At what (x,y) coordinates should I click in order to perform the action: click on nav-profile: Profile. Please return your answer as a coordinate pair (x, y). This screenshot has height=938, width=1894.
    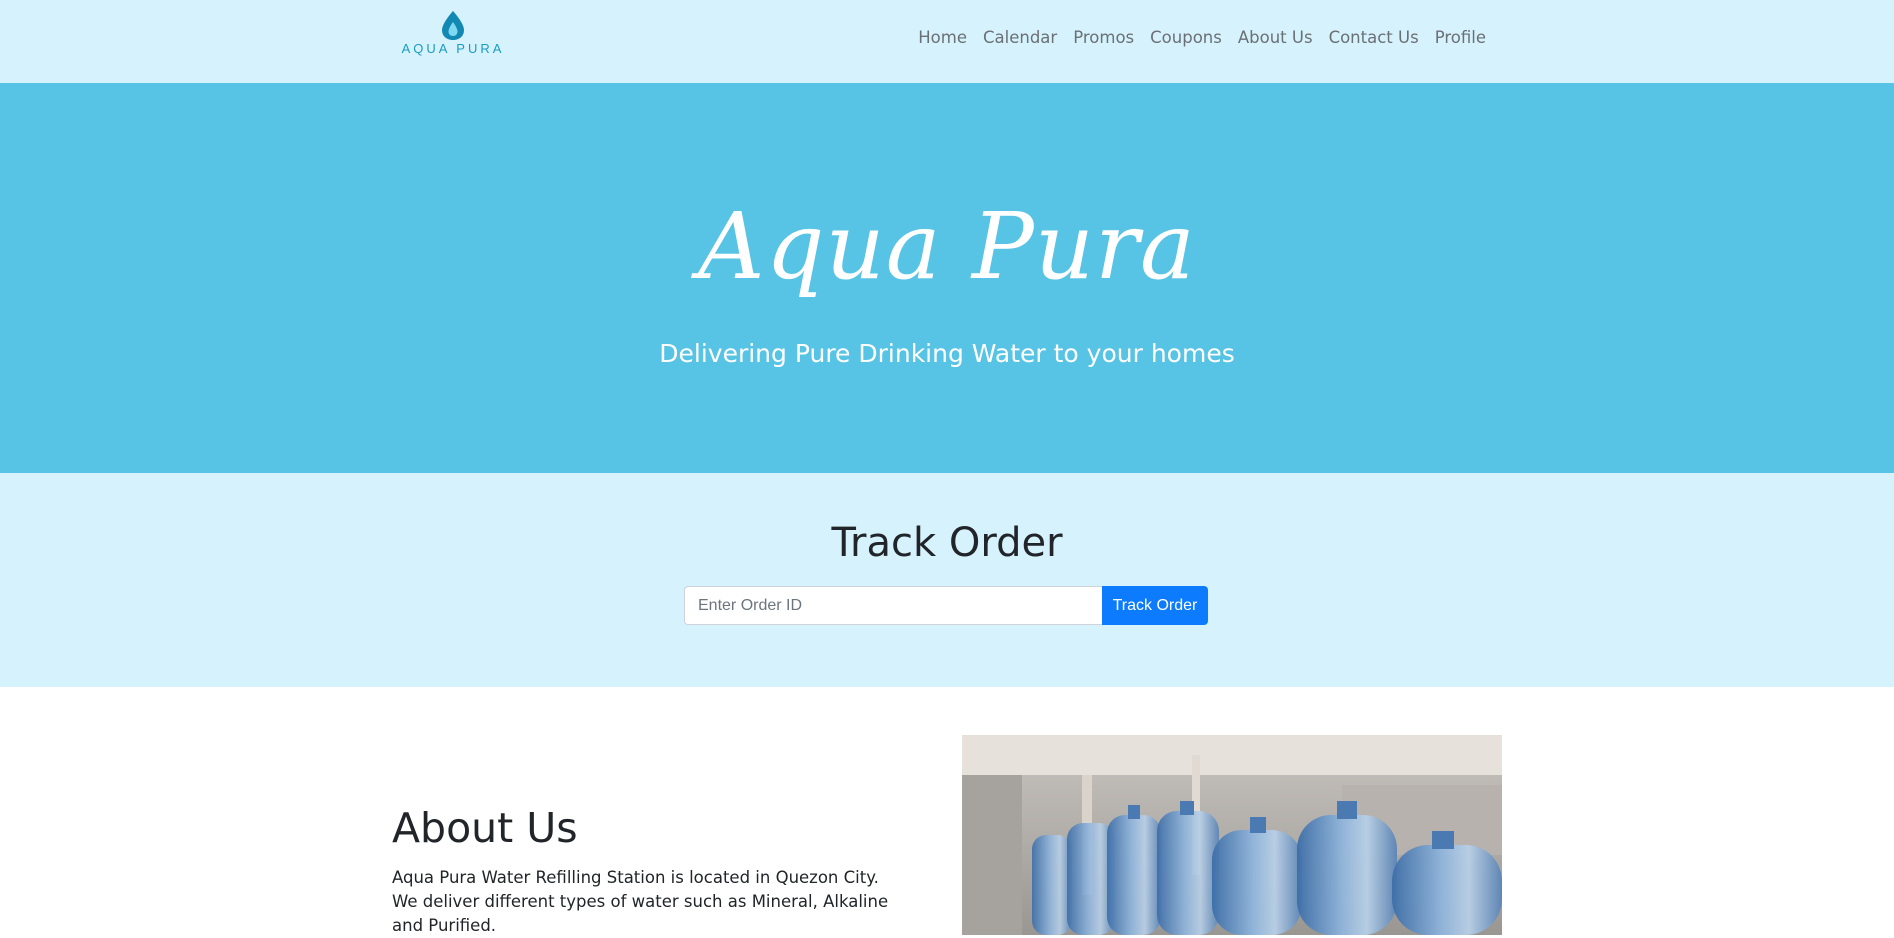
    Looking at the image, I should click on (1460, 38).